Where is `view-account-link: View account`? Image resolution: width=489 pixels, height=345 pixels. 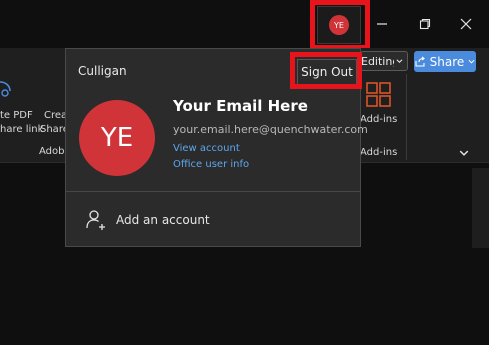
view-account-link: View account is located at coordinates (206, 148).